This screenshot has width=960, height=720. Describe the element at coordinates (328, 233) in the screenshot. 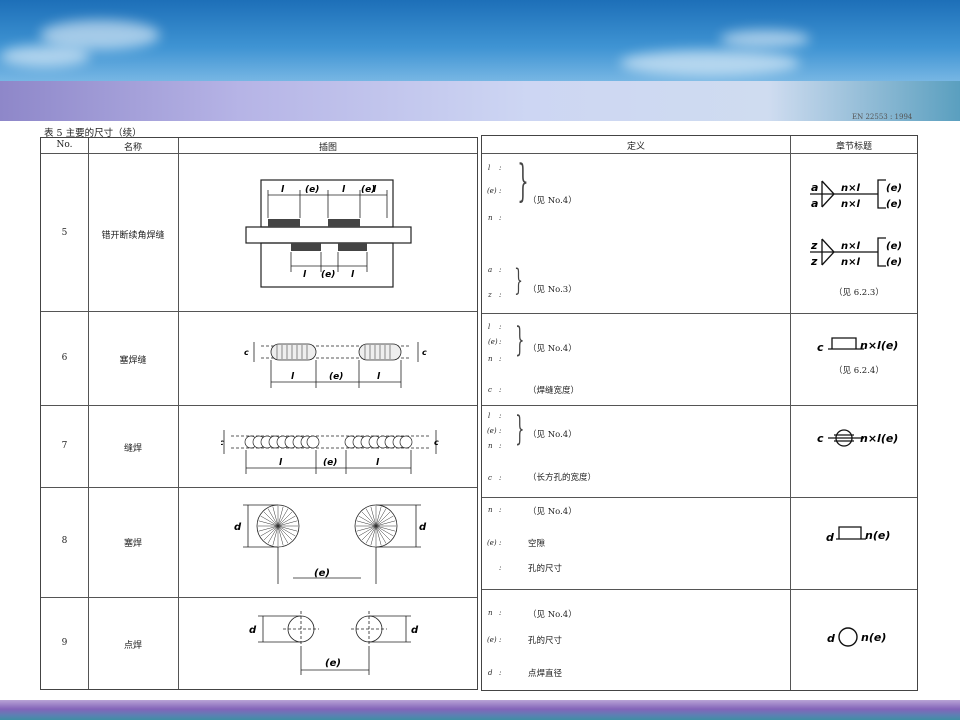

I see `staggered-fillet-weld-figure: l (e) l (e) l l (e) l` at that location.